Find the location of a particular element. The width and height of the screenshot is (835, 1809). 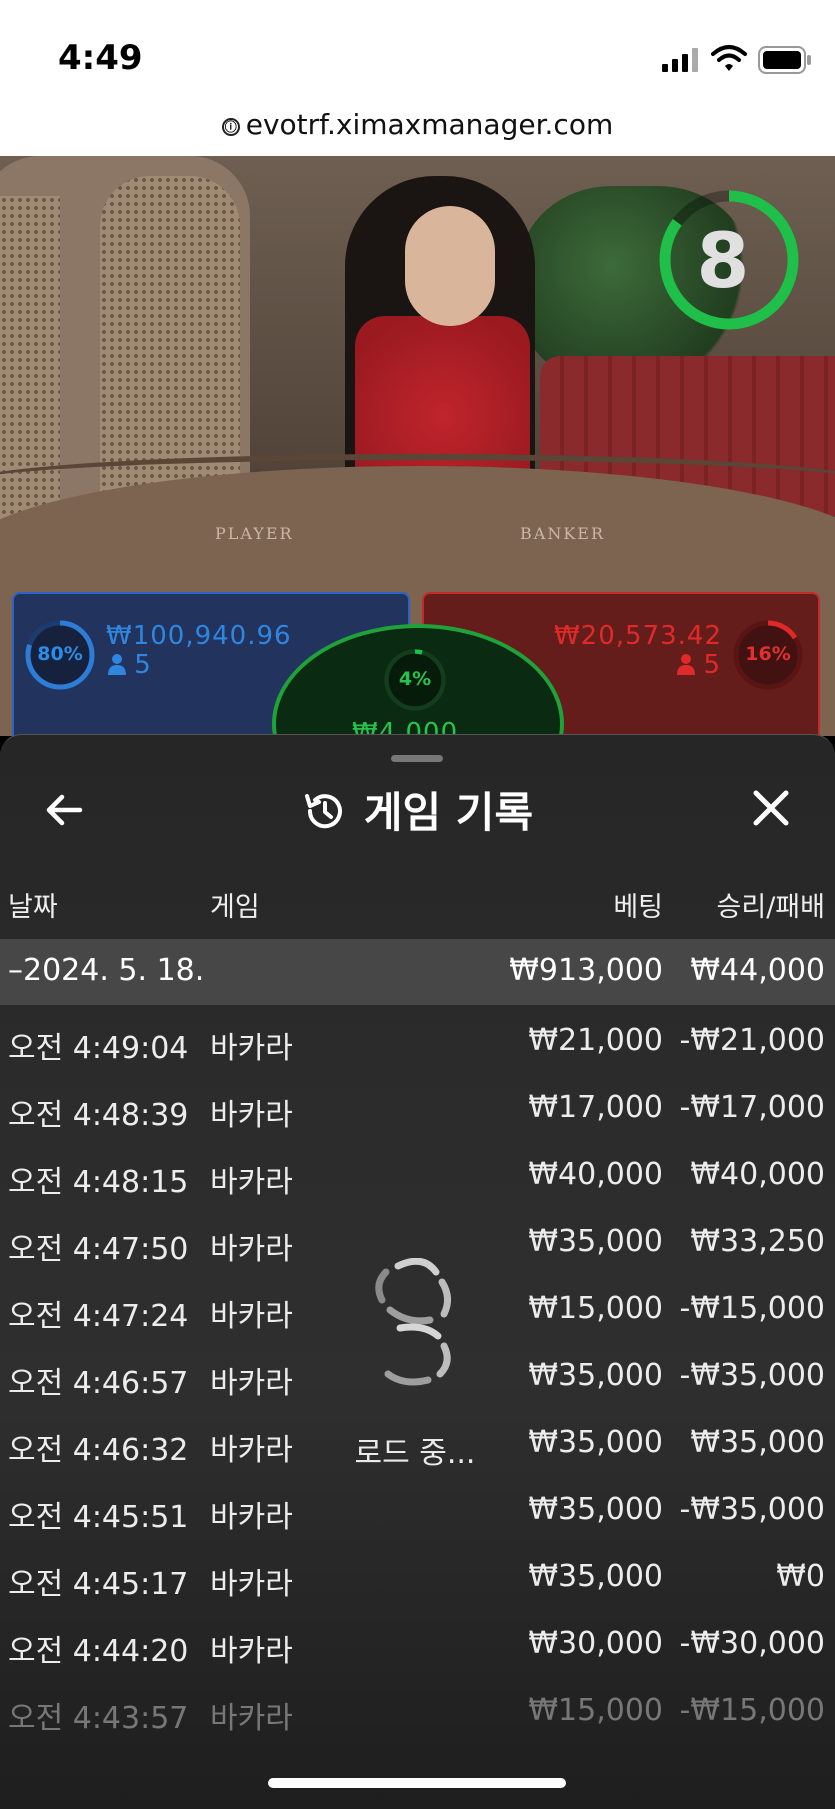

status-bar: 4:49 is located at coordinates (417, 51).